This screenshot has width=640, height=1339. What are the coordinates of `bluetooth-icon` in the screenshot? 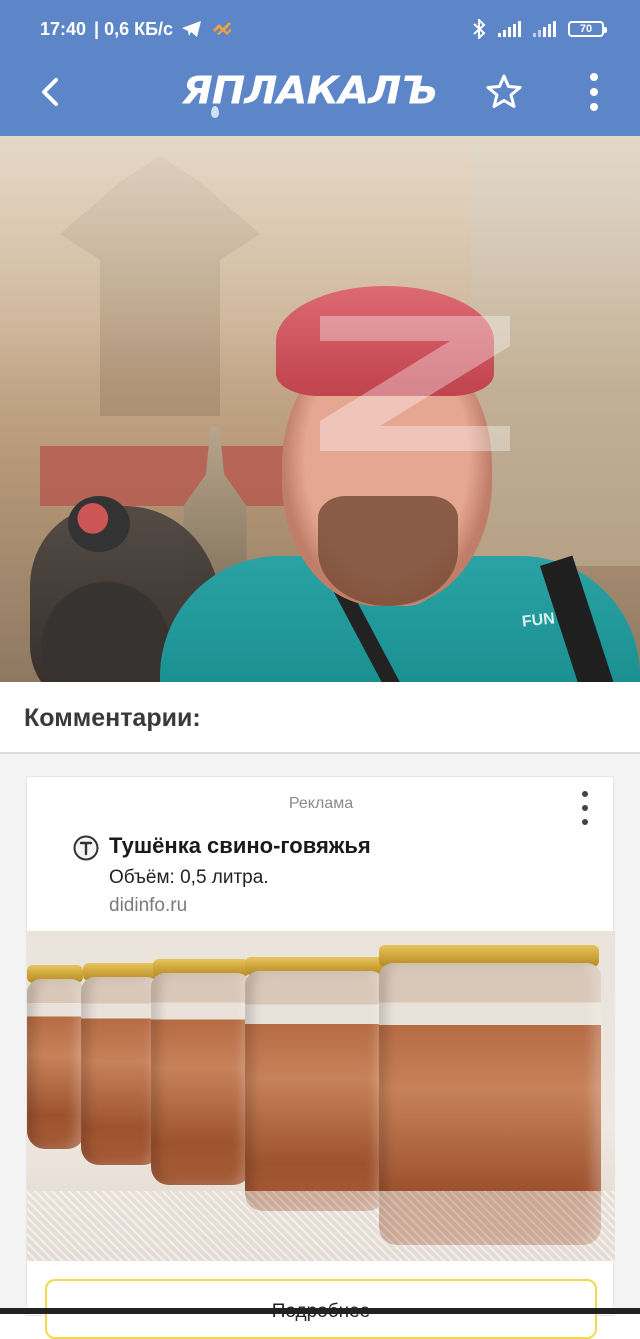 It's located at (479, 29).